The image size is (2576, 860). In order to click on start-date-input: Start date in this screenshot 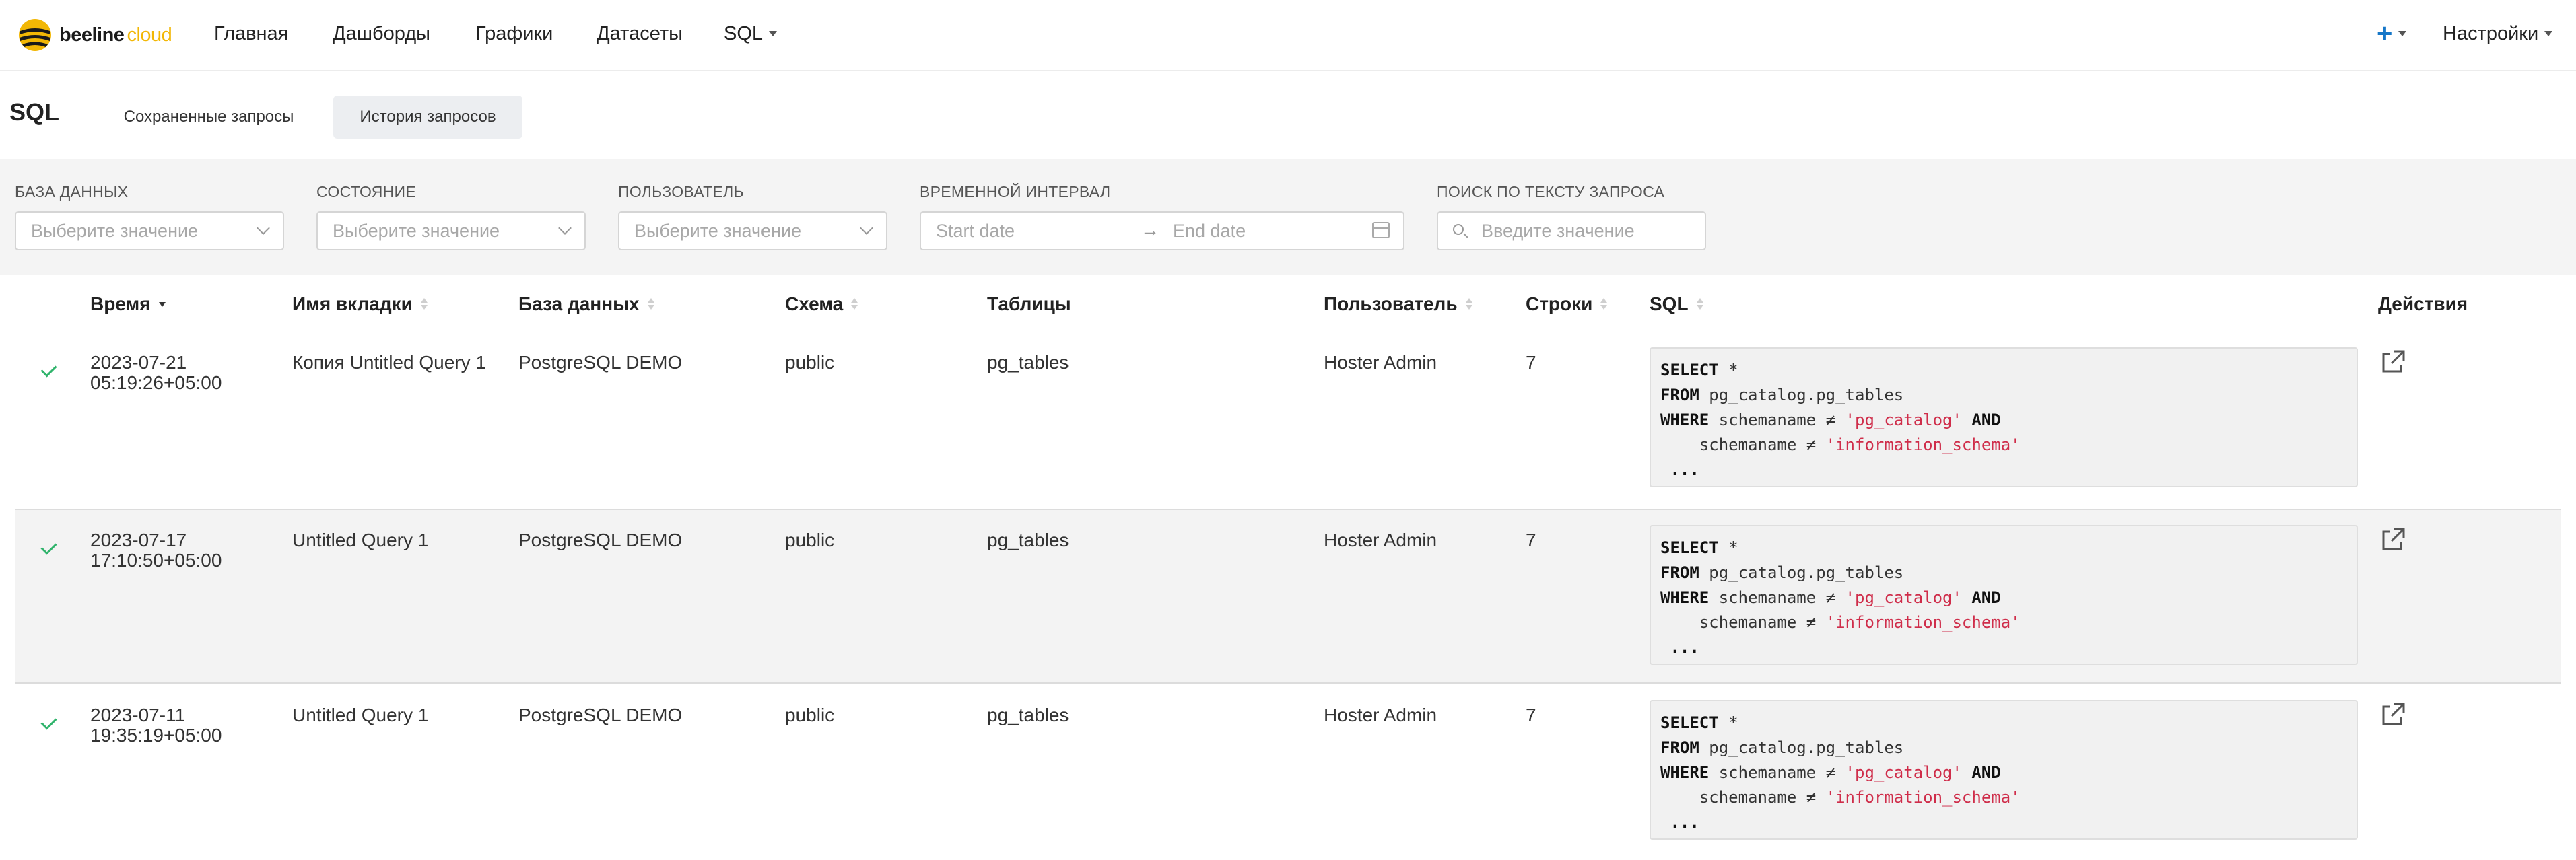, I will do `click(975, 231)`.